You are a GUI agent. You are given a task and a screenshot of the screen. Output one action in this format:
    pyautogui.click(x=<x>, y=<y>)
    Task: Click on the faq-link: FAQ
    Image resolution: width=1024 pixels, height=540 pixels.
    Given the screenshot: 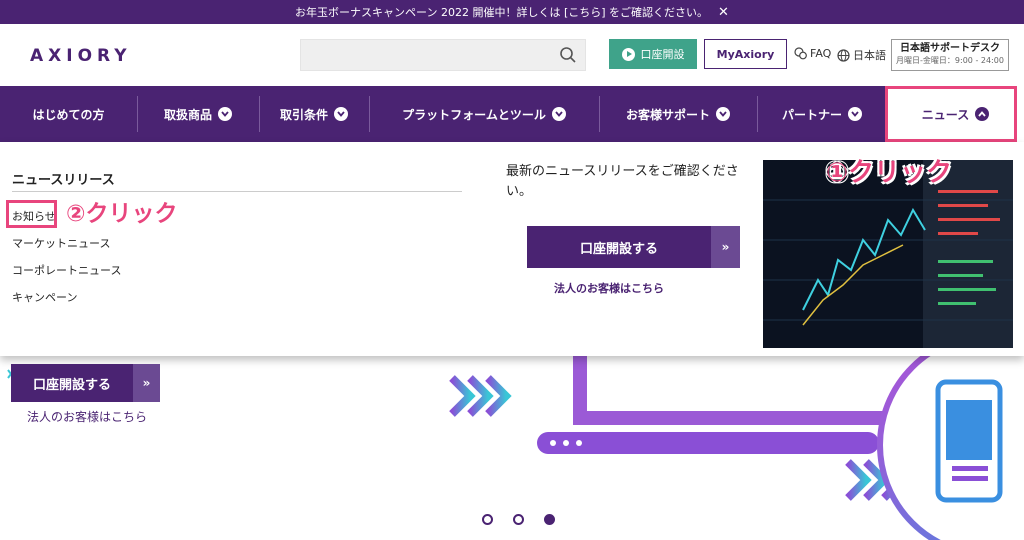 What is the action you would take?
    pyautogui.click(x=812, y=53)
    